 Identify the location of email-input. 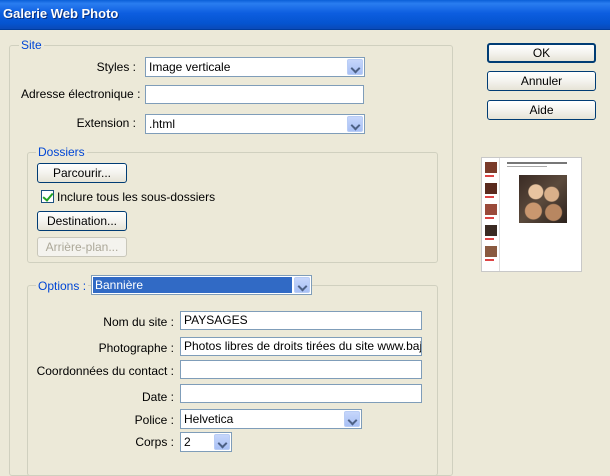
(254, 94).